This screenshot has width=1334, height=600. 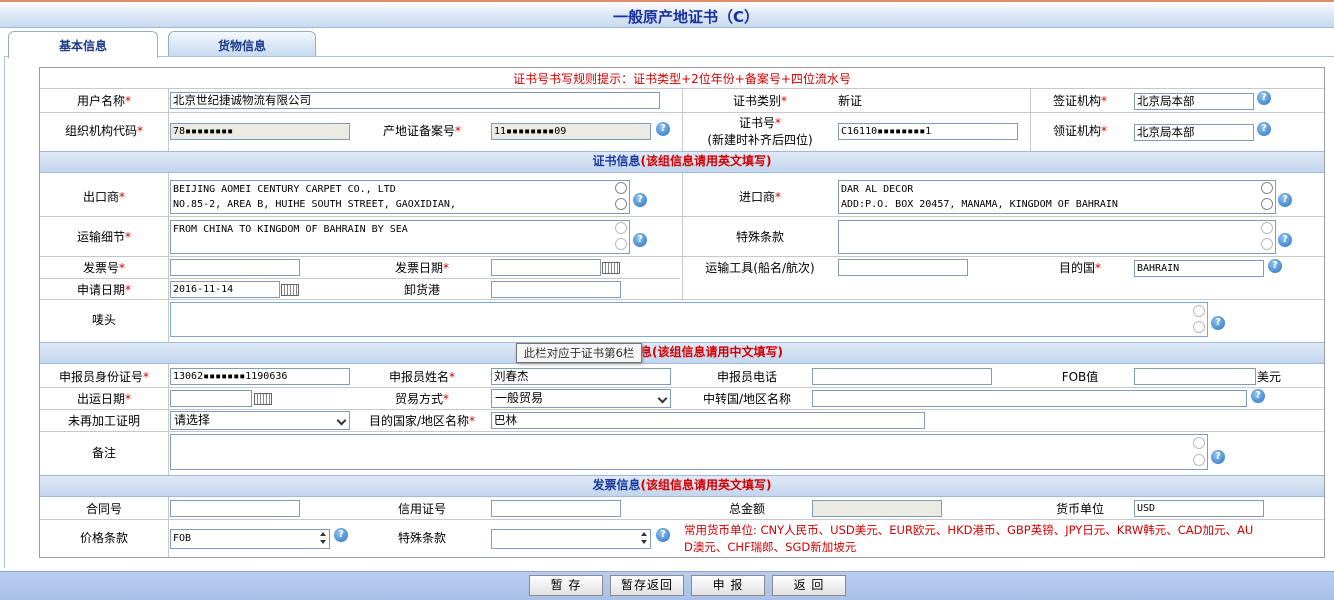 What do you see at coordinates (689, 452) in the screenshot?
I see `remark-textarea` at bounding box center [689, 452].